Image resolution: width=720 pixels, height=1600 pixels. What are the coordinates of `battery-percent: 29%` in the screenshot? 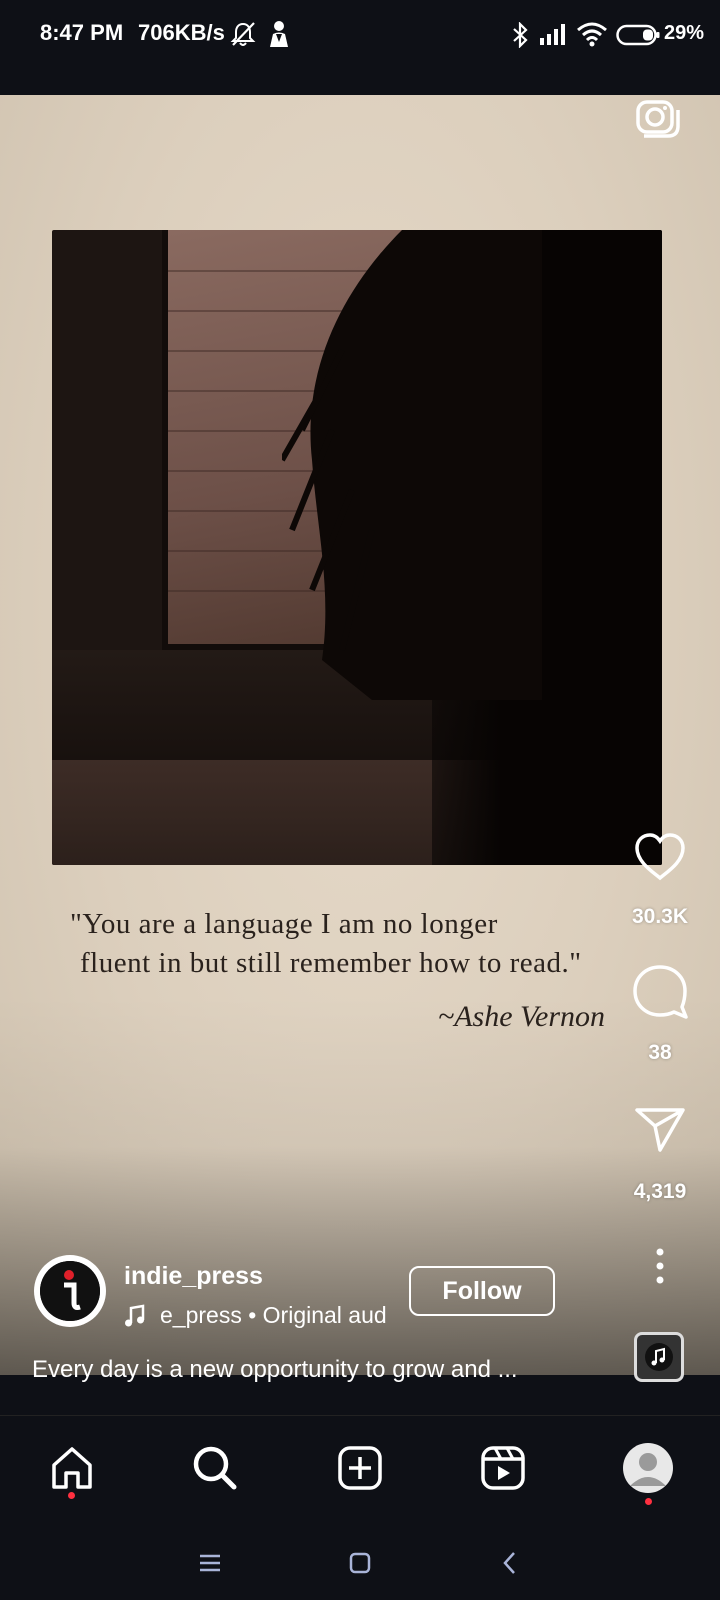 It's located at (684, 33).